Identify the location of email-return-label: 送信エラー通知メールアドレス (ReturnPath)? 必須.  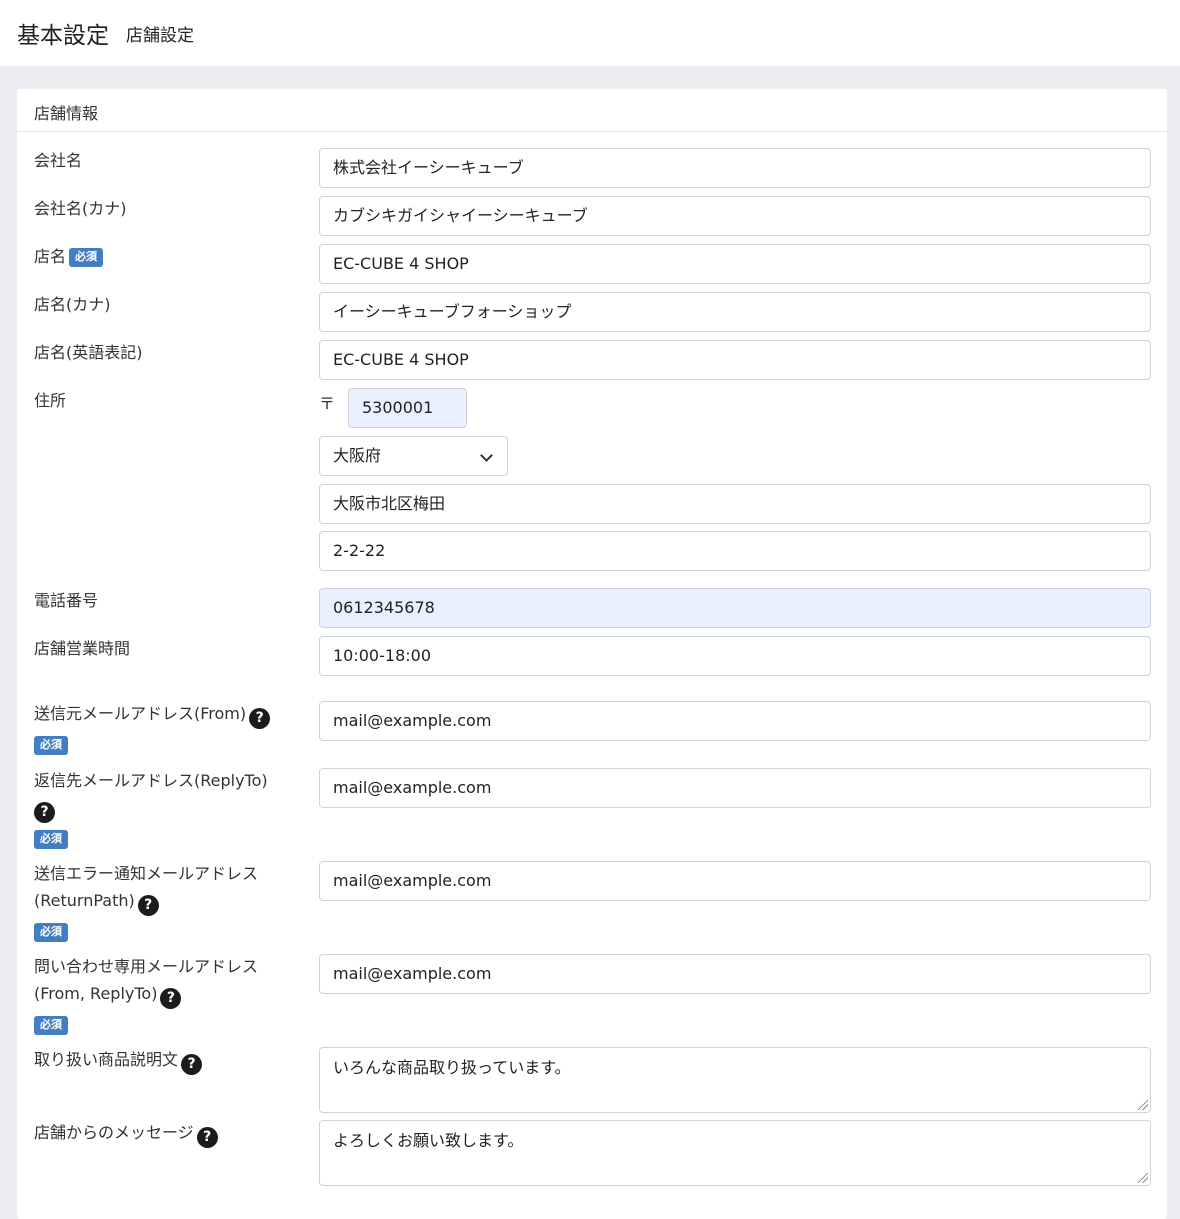
(146, 901).